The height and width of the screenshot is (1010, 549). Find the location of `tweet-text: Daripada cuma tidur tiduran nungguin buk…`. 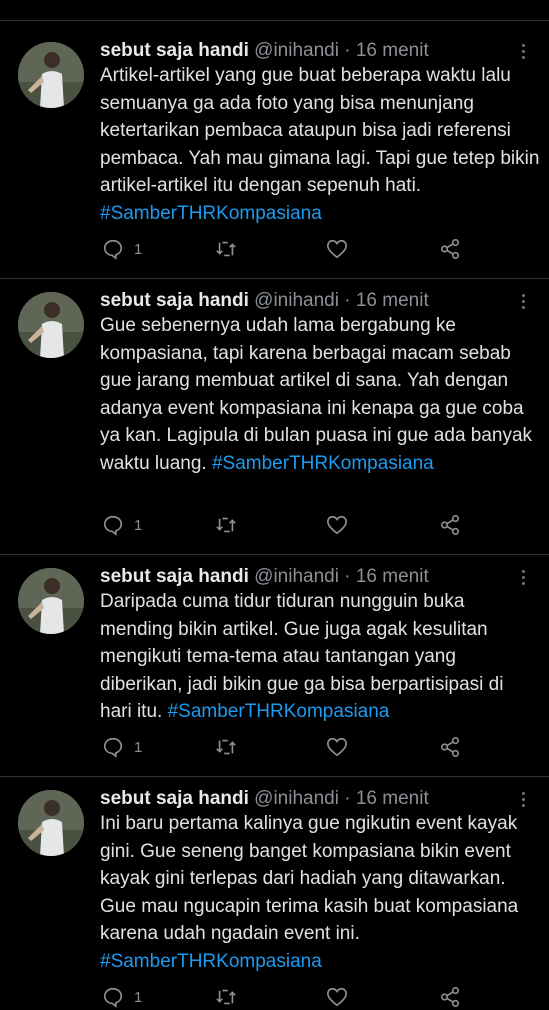

tweet-text: Daripada cuma tidur tiduran nungguin buk… is located at coordinates (320, 657).